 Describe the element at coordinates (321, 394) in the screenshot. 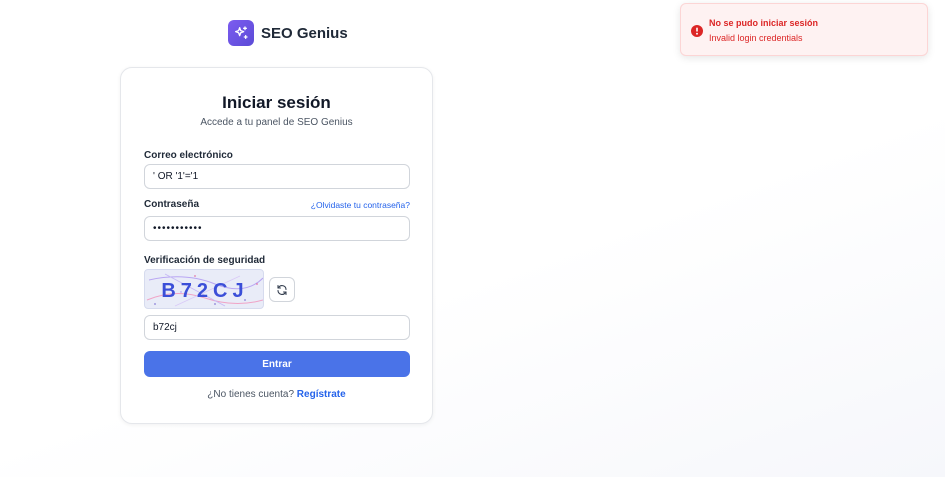

I see `signup-link: Regístrate` at that location.